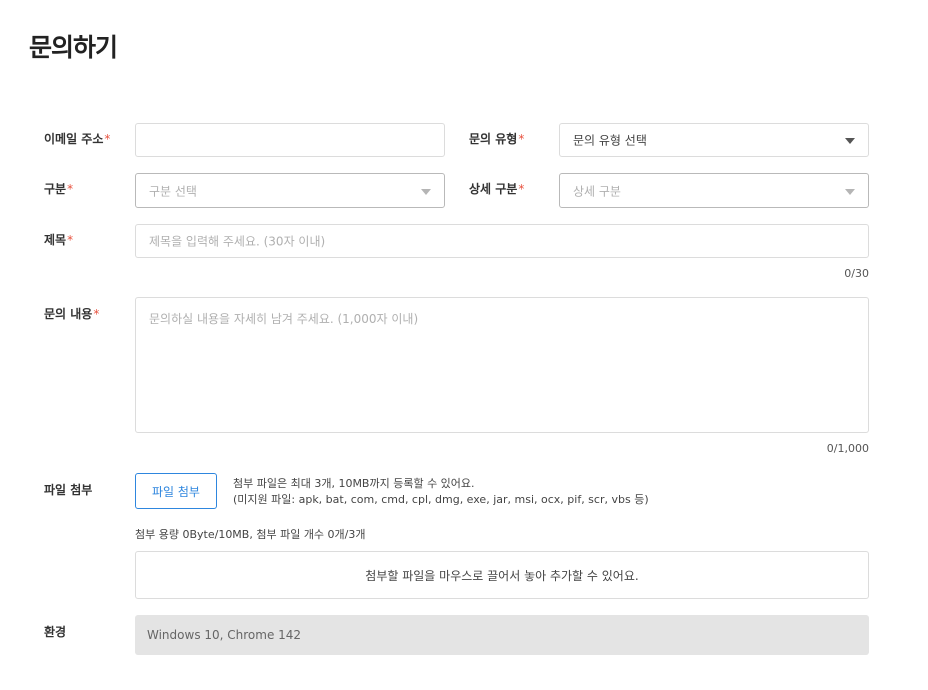 The width and height of the screenshot is (928, 690). I want to click on attachment-label: 파일 첨부, so click(68, 490).